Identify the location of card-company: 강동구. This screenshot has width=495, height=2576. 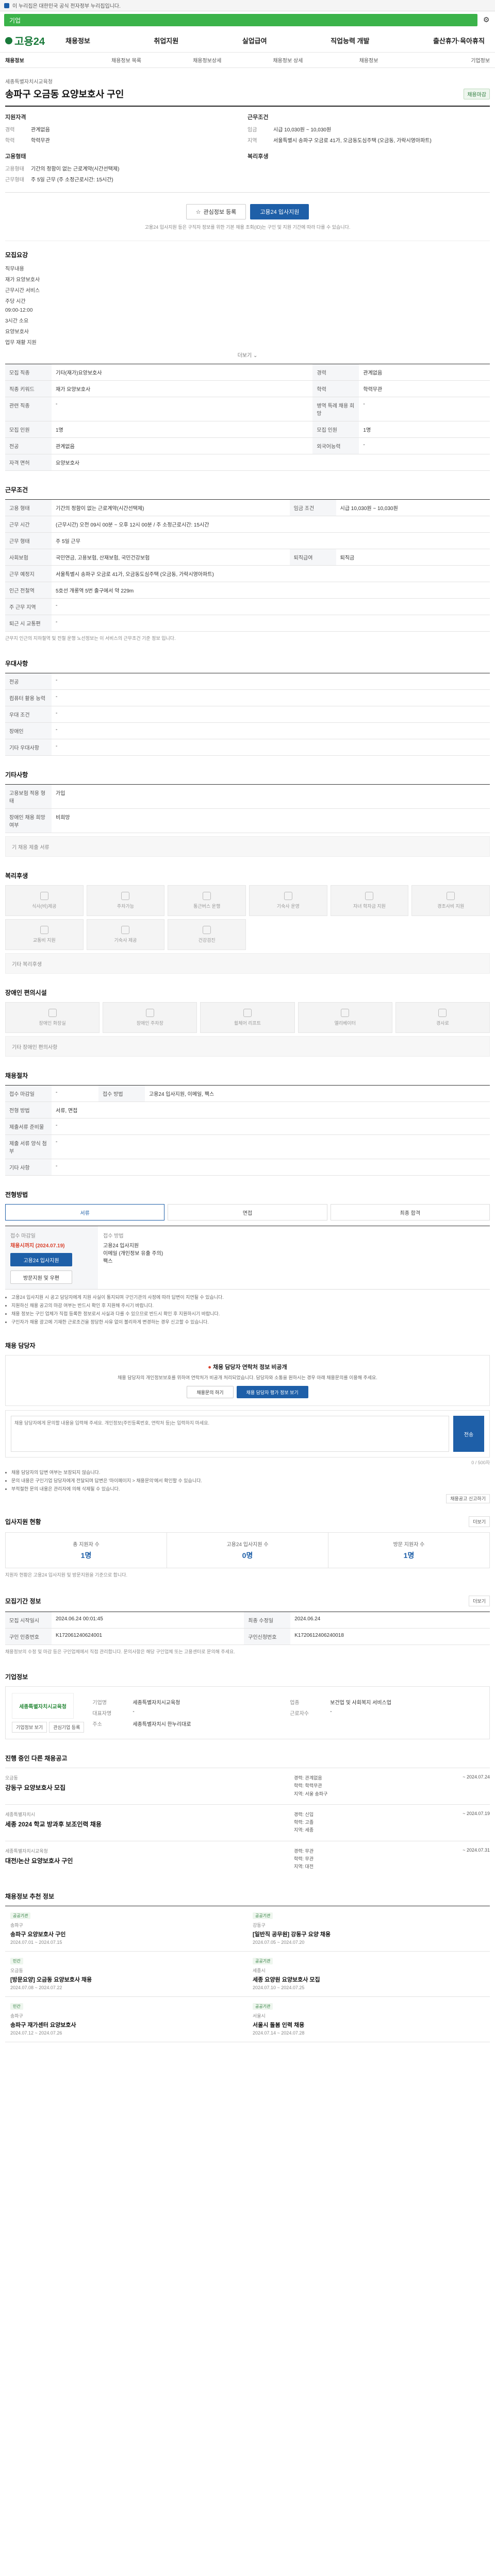
(259, 1925).